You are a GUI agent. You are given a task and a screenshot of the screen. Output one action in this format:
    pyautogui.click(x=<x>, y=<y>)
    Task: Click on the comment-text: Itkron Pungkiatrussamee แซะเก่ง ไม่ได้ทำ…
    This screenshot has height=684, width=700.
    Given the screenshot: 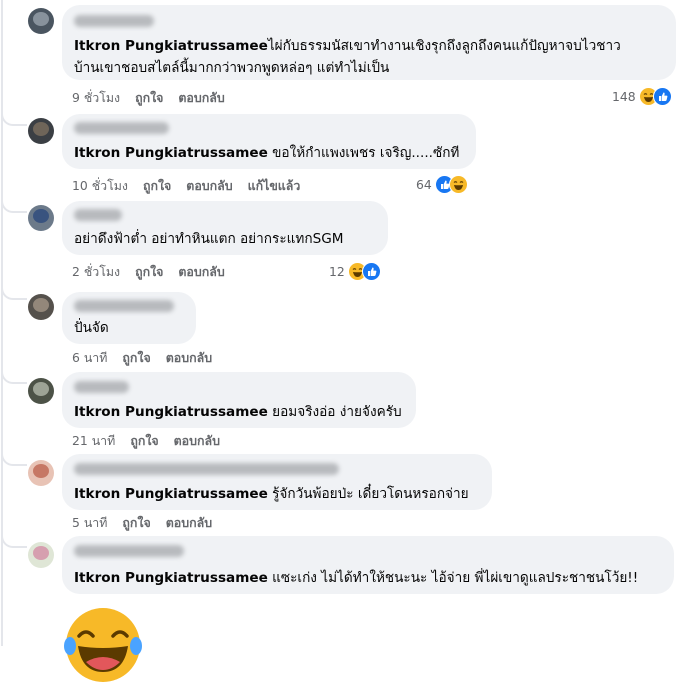 What is the action you would take?
    pyautogui.click(x=356, y=578)
    